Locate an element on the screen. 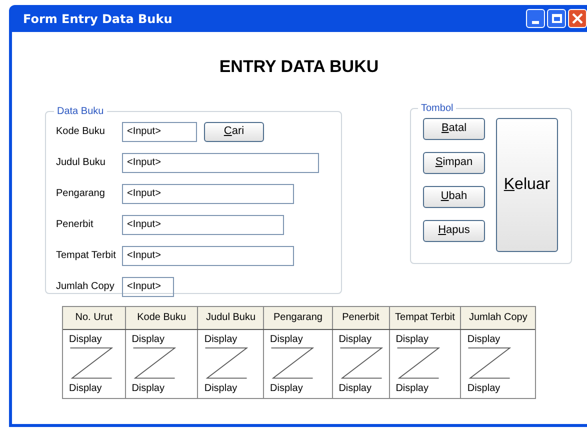  field-label: Jumlah Copy is located at coordinates (86, 287).